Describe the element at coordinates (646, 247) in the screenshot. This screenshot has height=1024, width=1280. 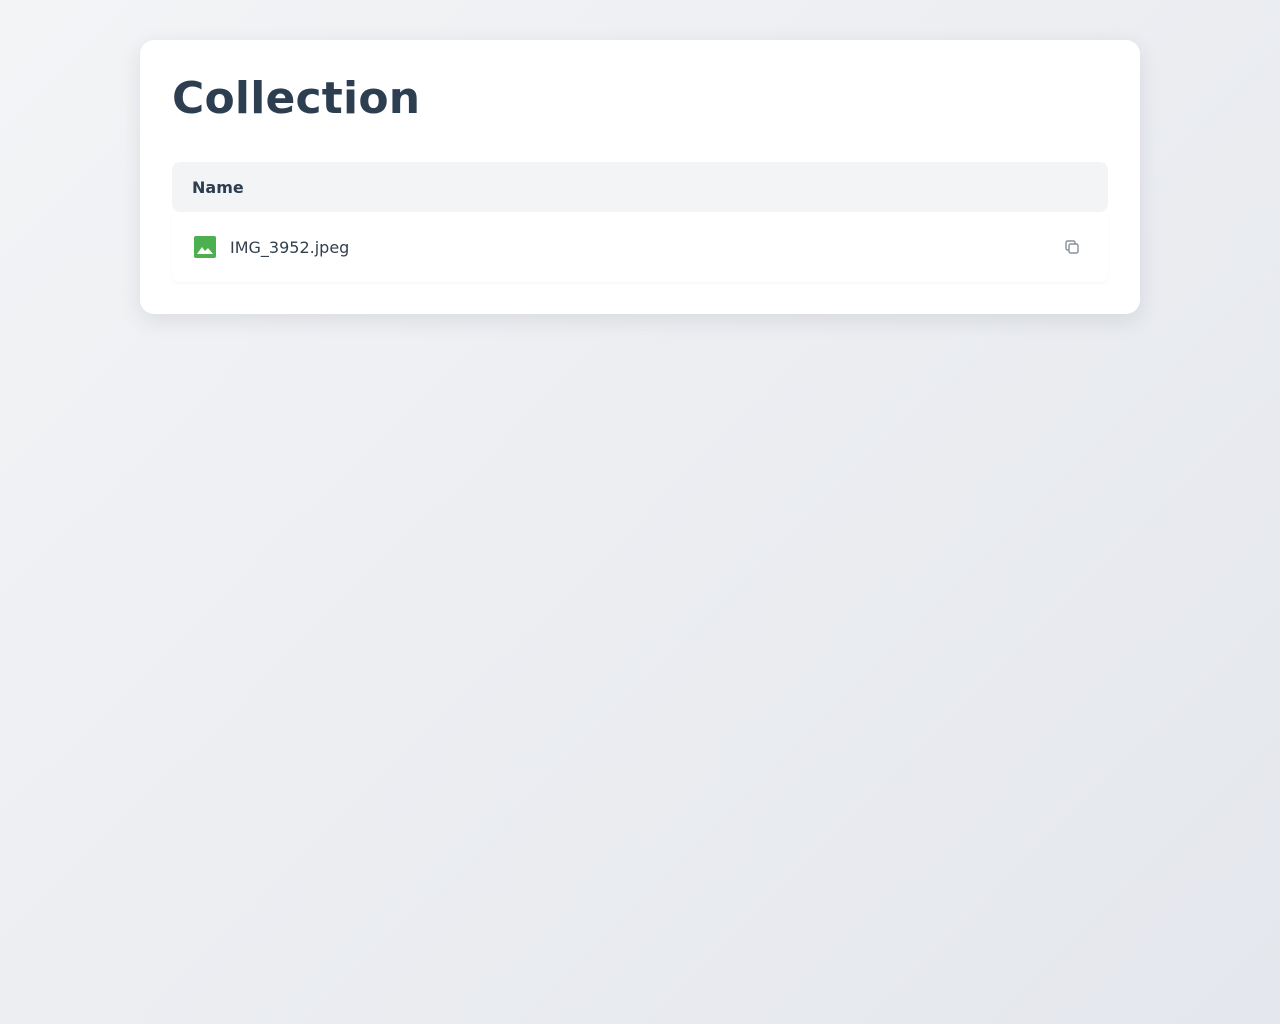
I see `file-name: IMG_3952.jpeg` at that location.